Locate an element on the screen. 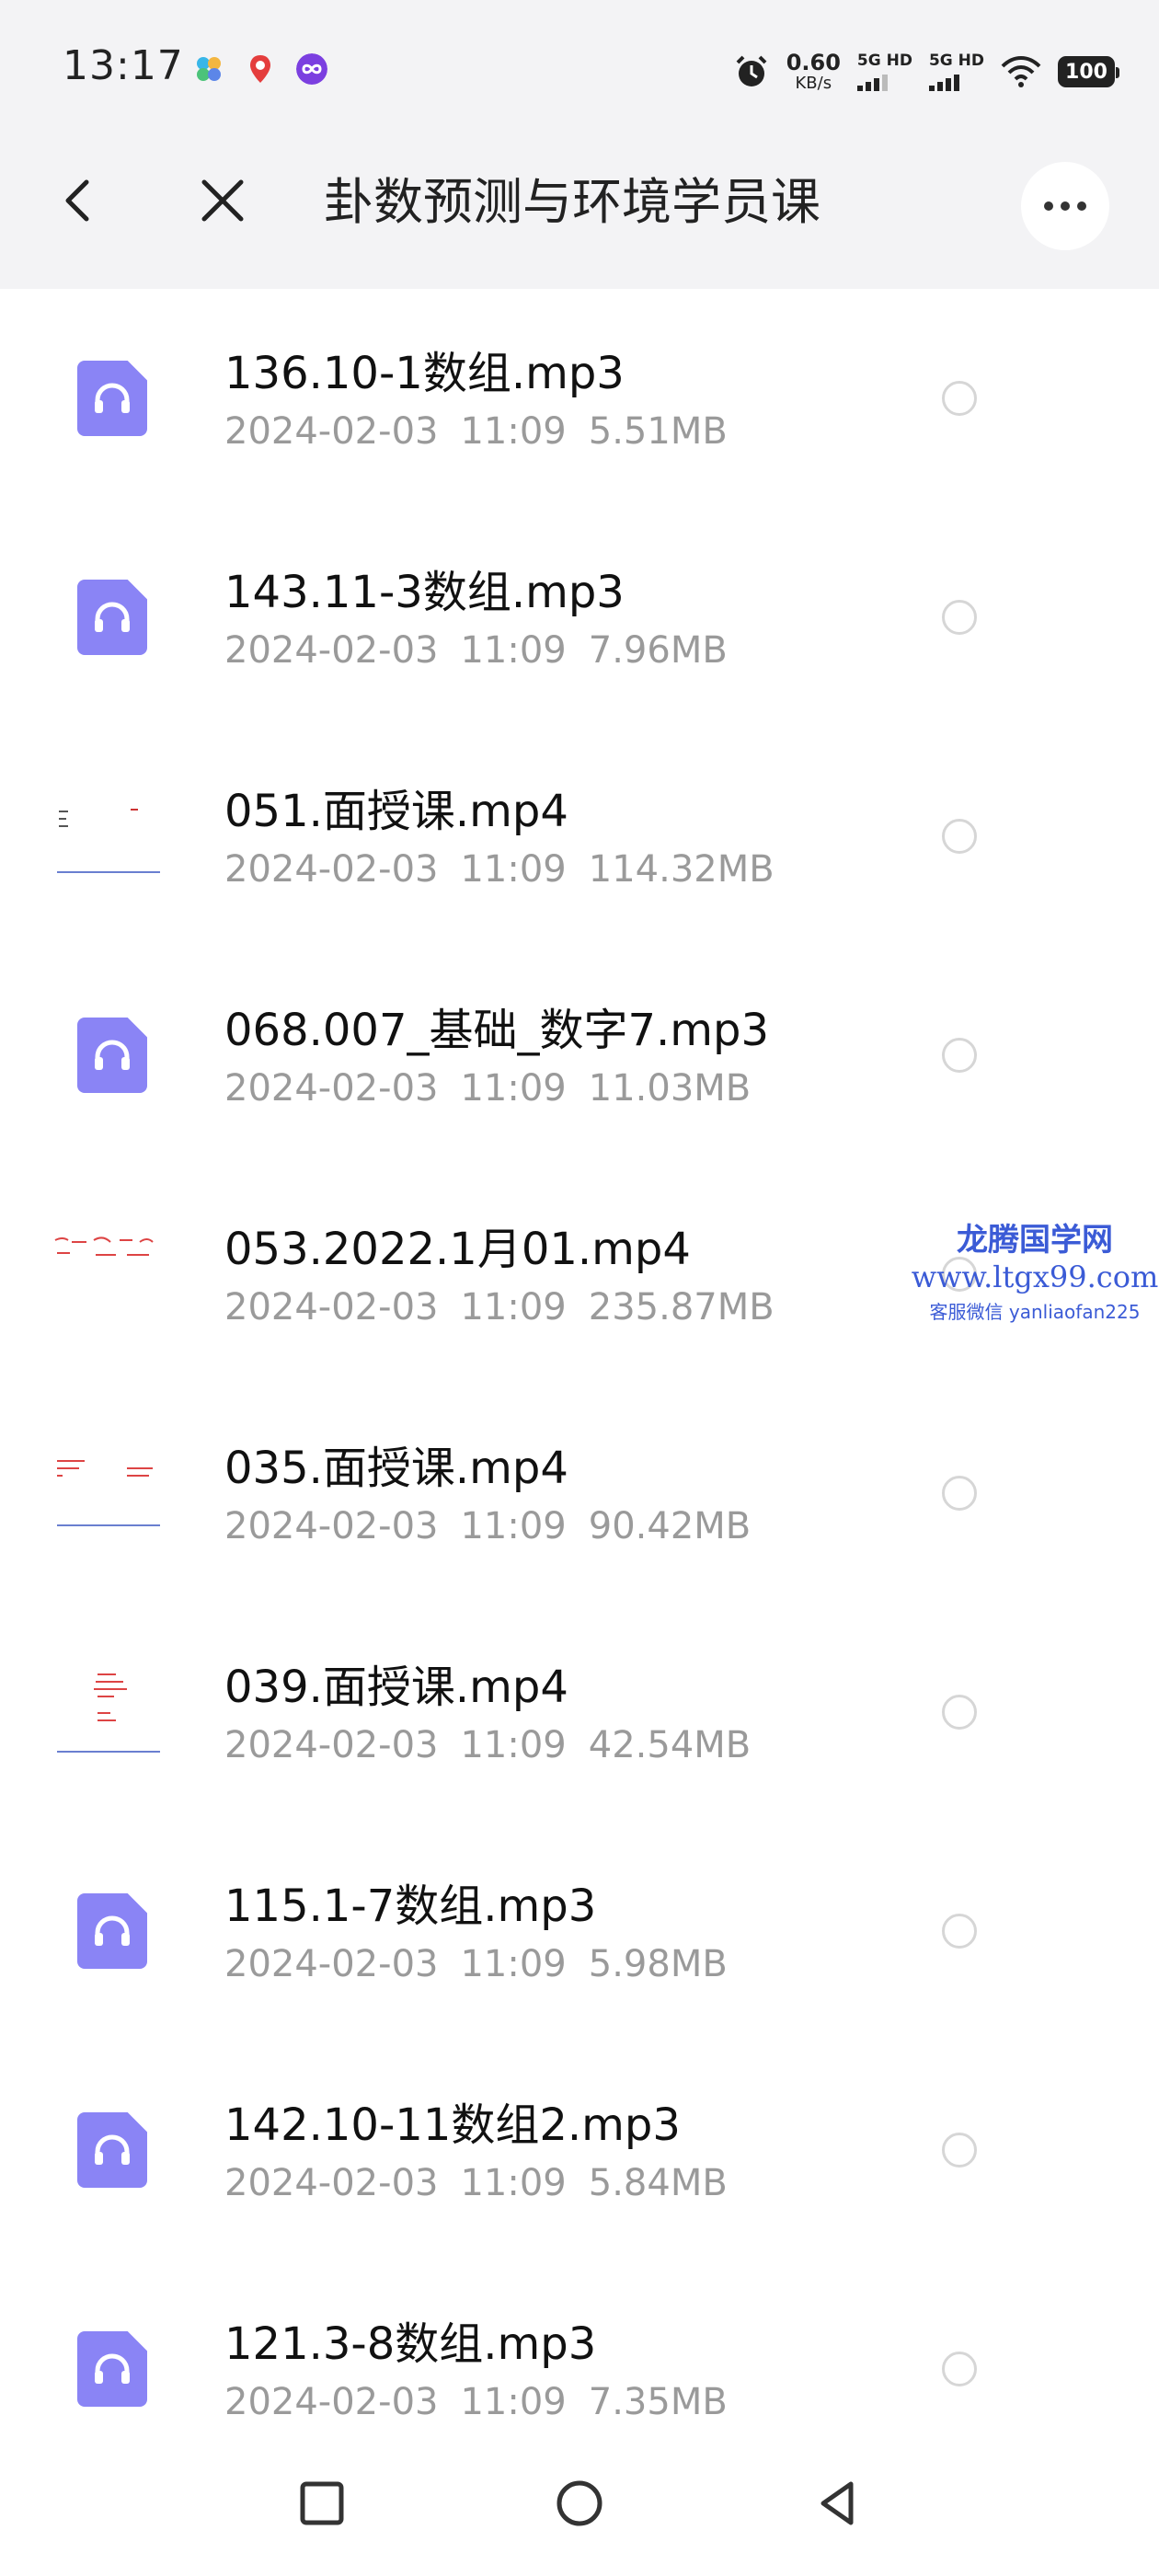 This screenshot has width=1159, height=2576. back-button is located at coordinates (79, 200).